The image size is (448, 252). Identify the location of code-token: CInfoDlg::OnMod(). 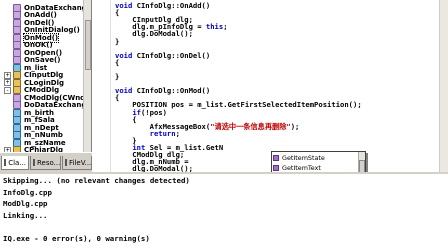
(173, 91).